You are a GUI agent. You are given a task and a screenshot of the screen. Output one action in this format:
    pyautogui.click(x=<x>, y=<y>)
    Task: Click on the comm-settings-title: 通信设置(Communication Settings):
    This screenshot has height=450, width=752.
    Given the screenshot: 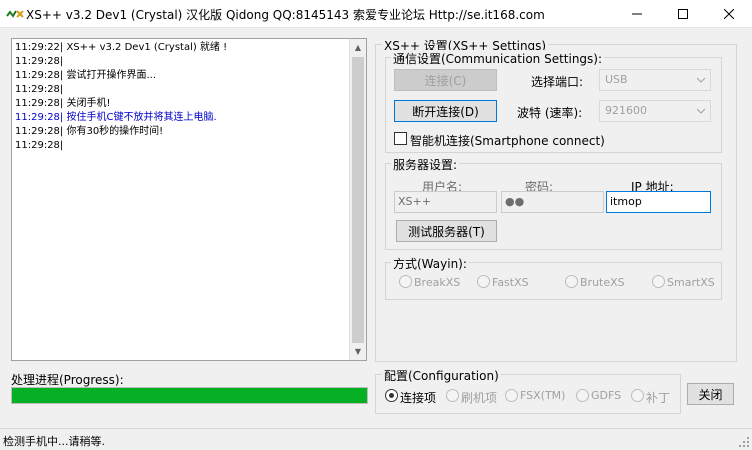 What is the action you would take?
    pyautogui.click(x=498, y=58)
    